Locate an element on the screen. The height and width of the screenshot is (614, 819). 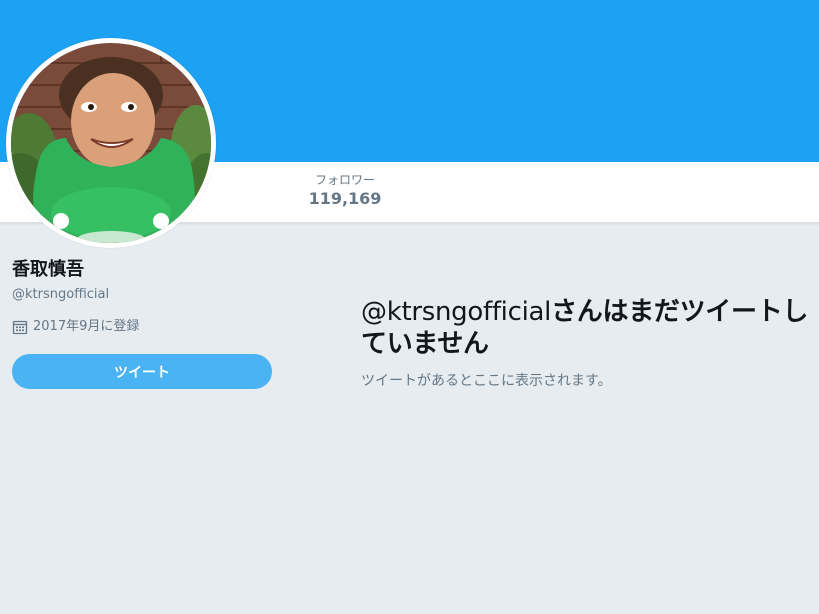
followers-count: 119,169 is located at coordinates (345, 198).